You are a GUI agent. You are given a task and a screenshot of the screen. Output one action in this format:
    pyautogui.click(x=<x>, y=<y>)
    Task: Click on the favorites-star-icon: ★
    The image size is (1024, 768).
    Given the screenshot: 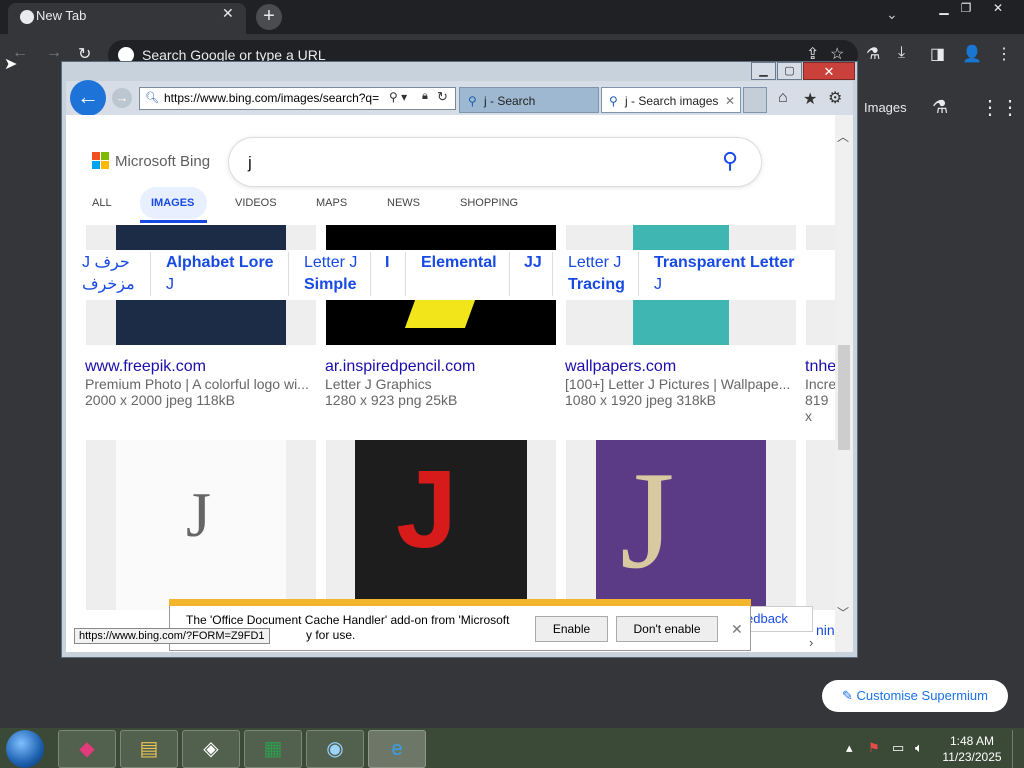 What is the action you would take?
    pyautogui.click(x=810, y=99)
    